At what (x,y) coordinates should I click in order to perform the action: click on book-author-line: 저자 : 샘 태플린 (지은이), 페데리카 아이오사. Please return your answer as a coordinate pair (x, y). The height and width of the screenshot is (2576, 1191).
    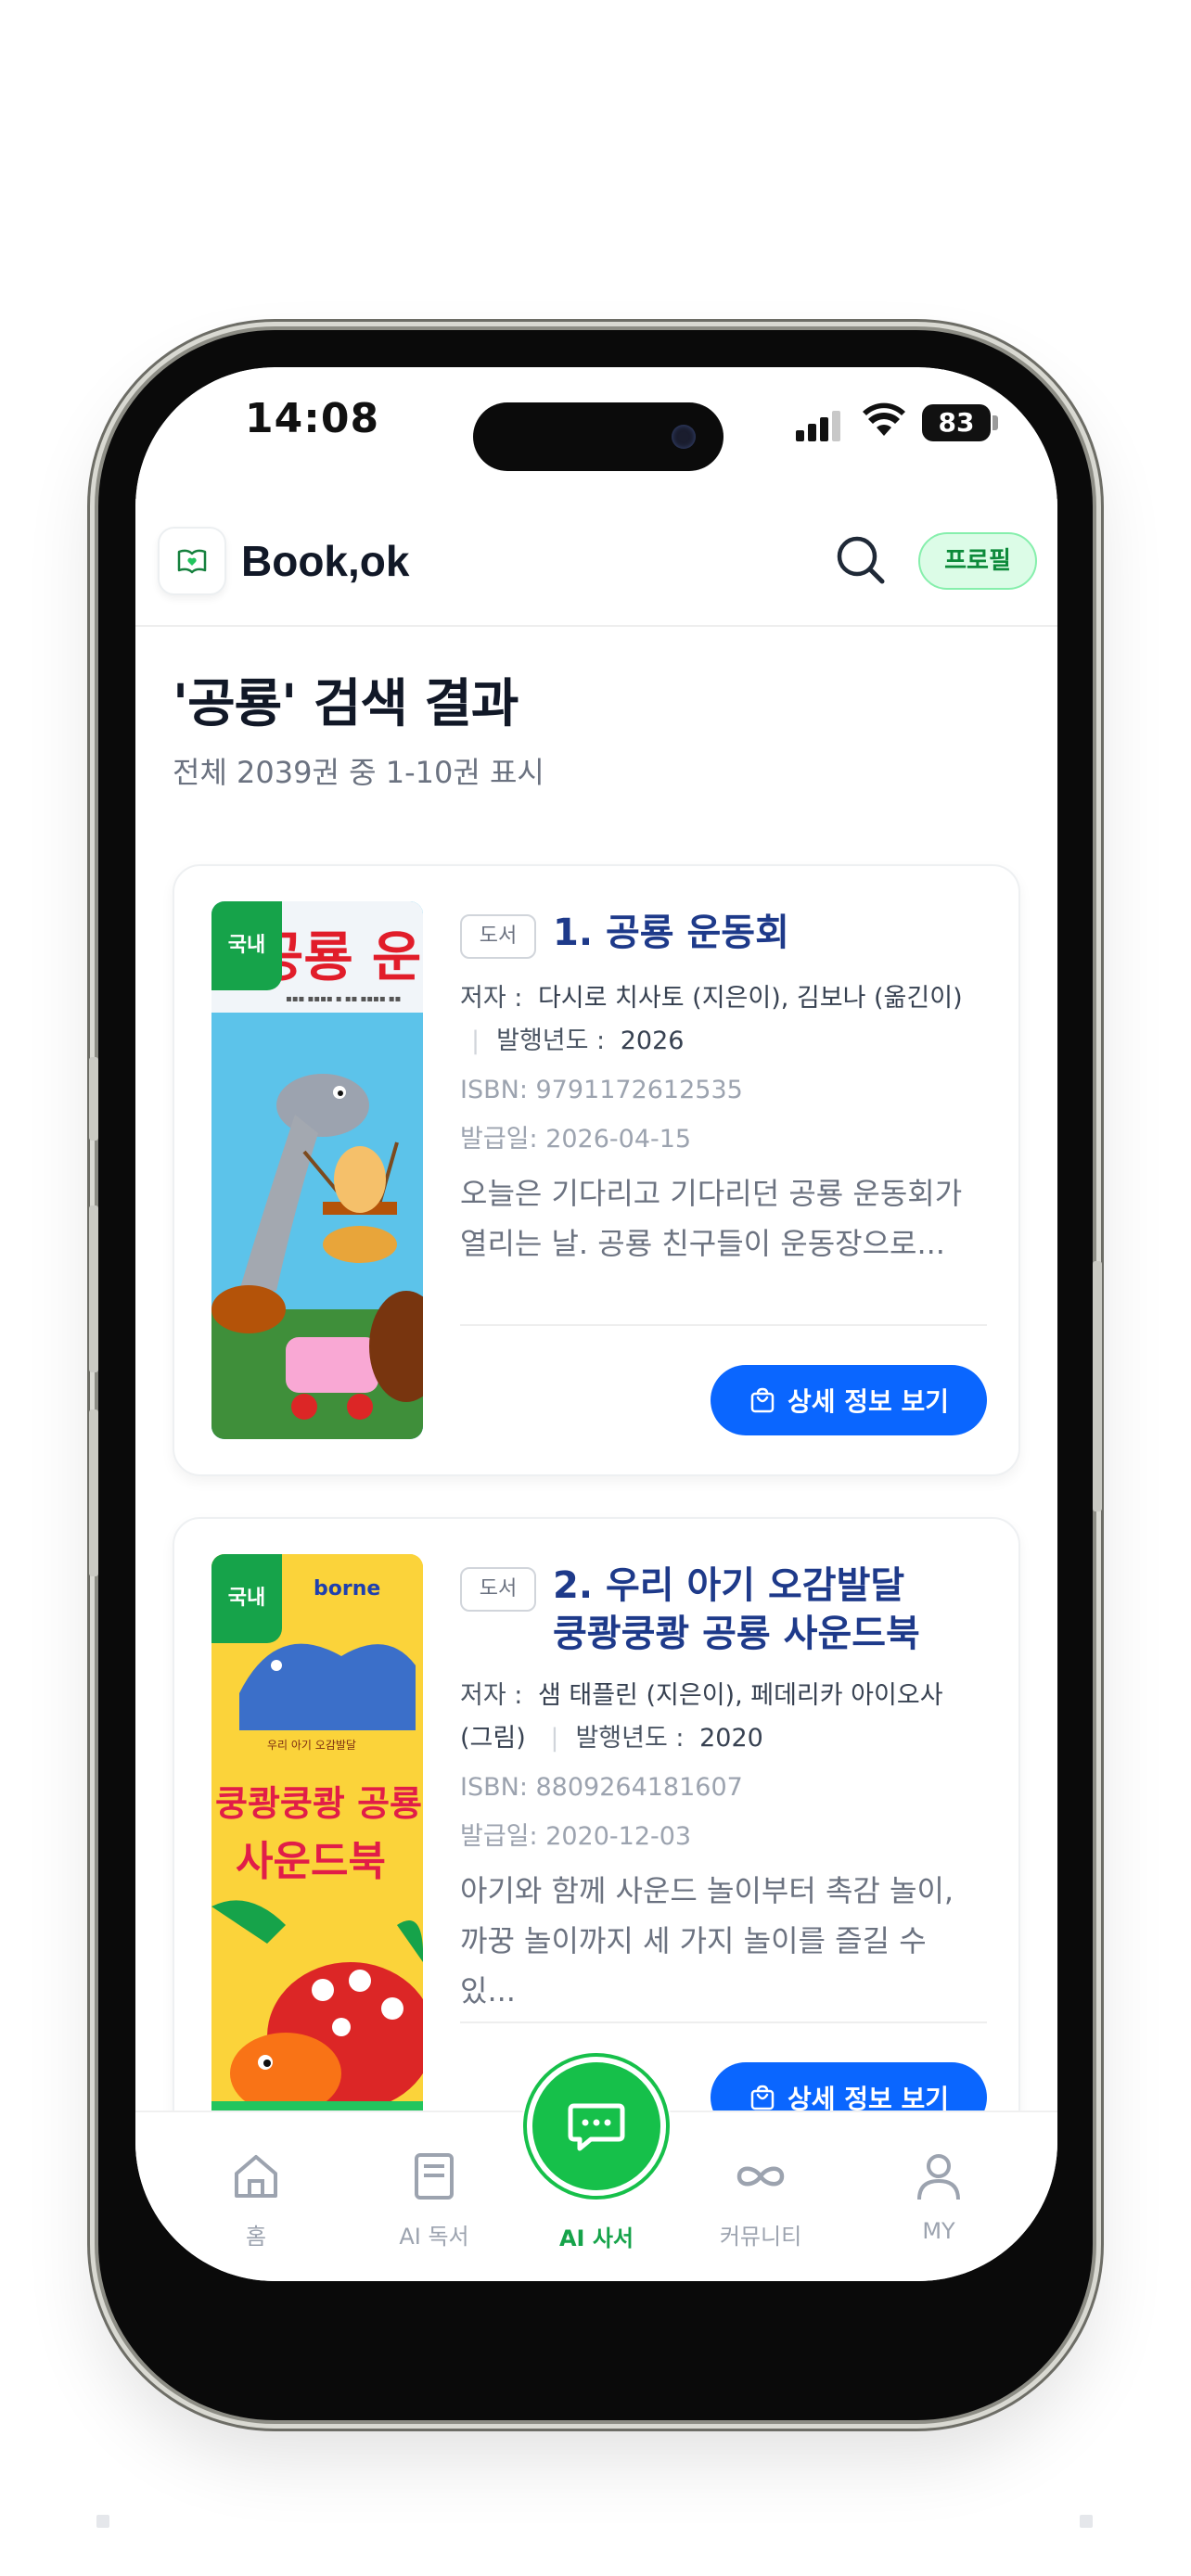
    Looking at the image, I should click on (729, 1696).